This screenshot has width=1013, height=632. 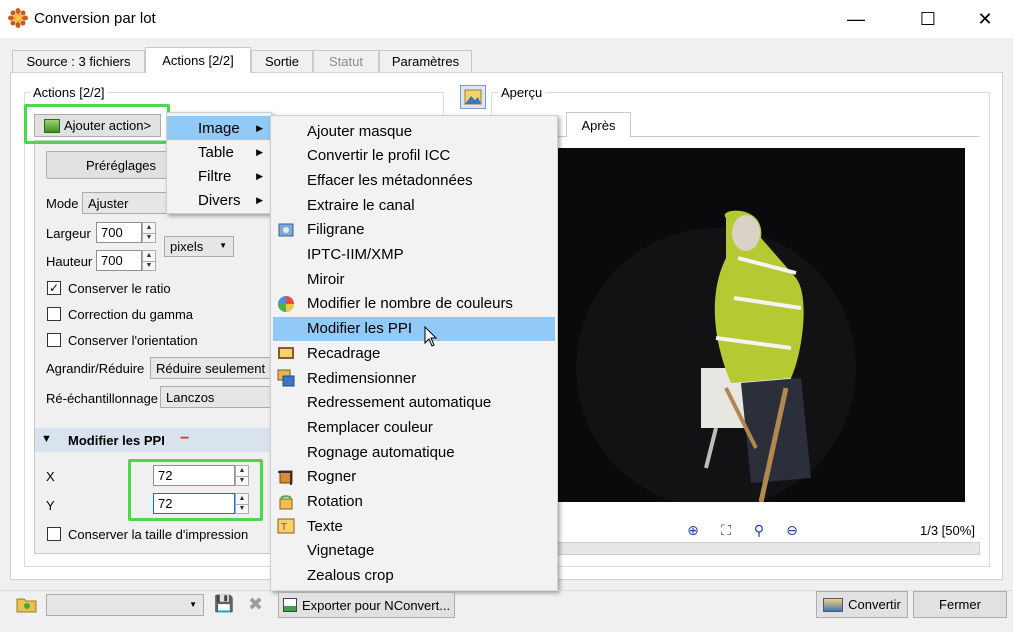 I want to click on image-menu-item-label: Convertir le profil ICC, so click(x=379, y=156).